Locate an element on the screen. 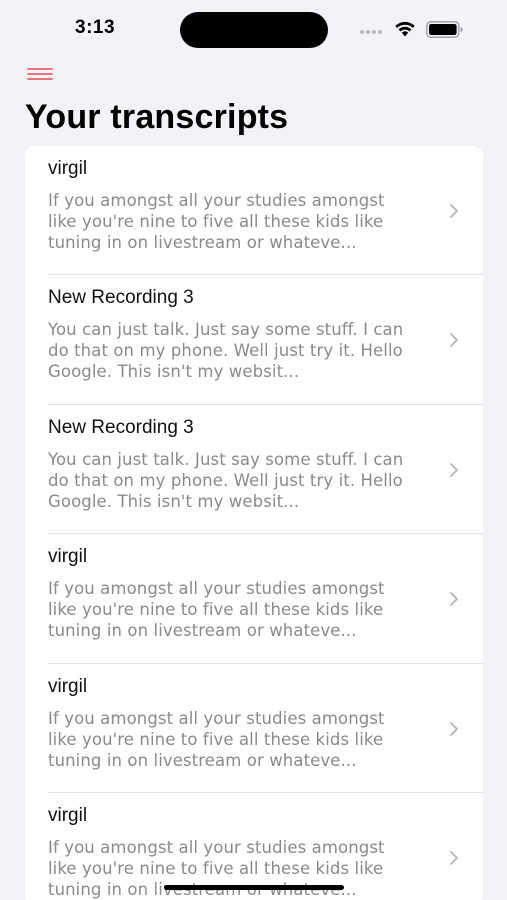 Image resolution: width=507 pixels, height=900 pixels. dynamic-island is located at coordinates (254, 30).